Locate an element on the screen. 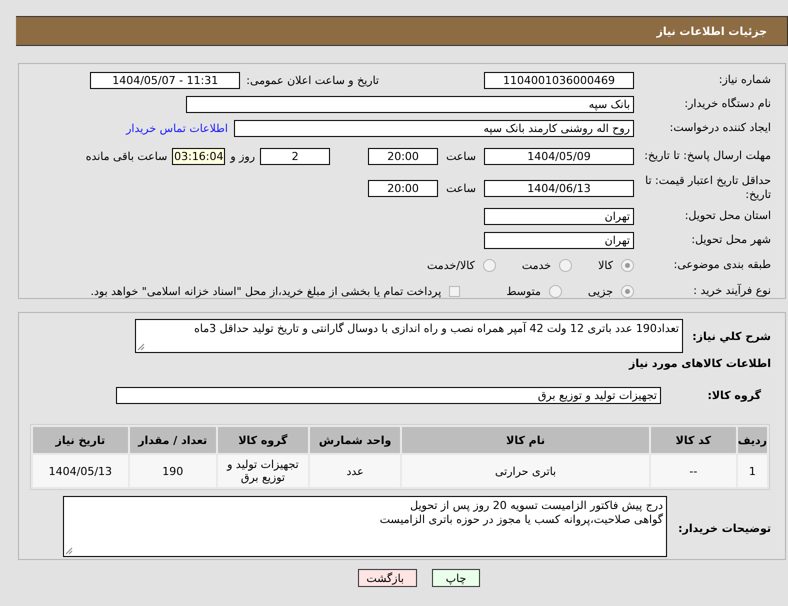 This screenshot has width=788, height=606. field-label: تاریخ و ساعت اعلان عمومی: is located at coordinates (312, 80).